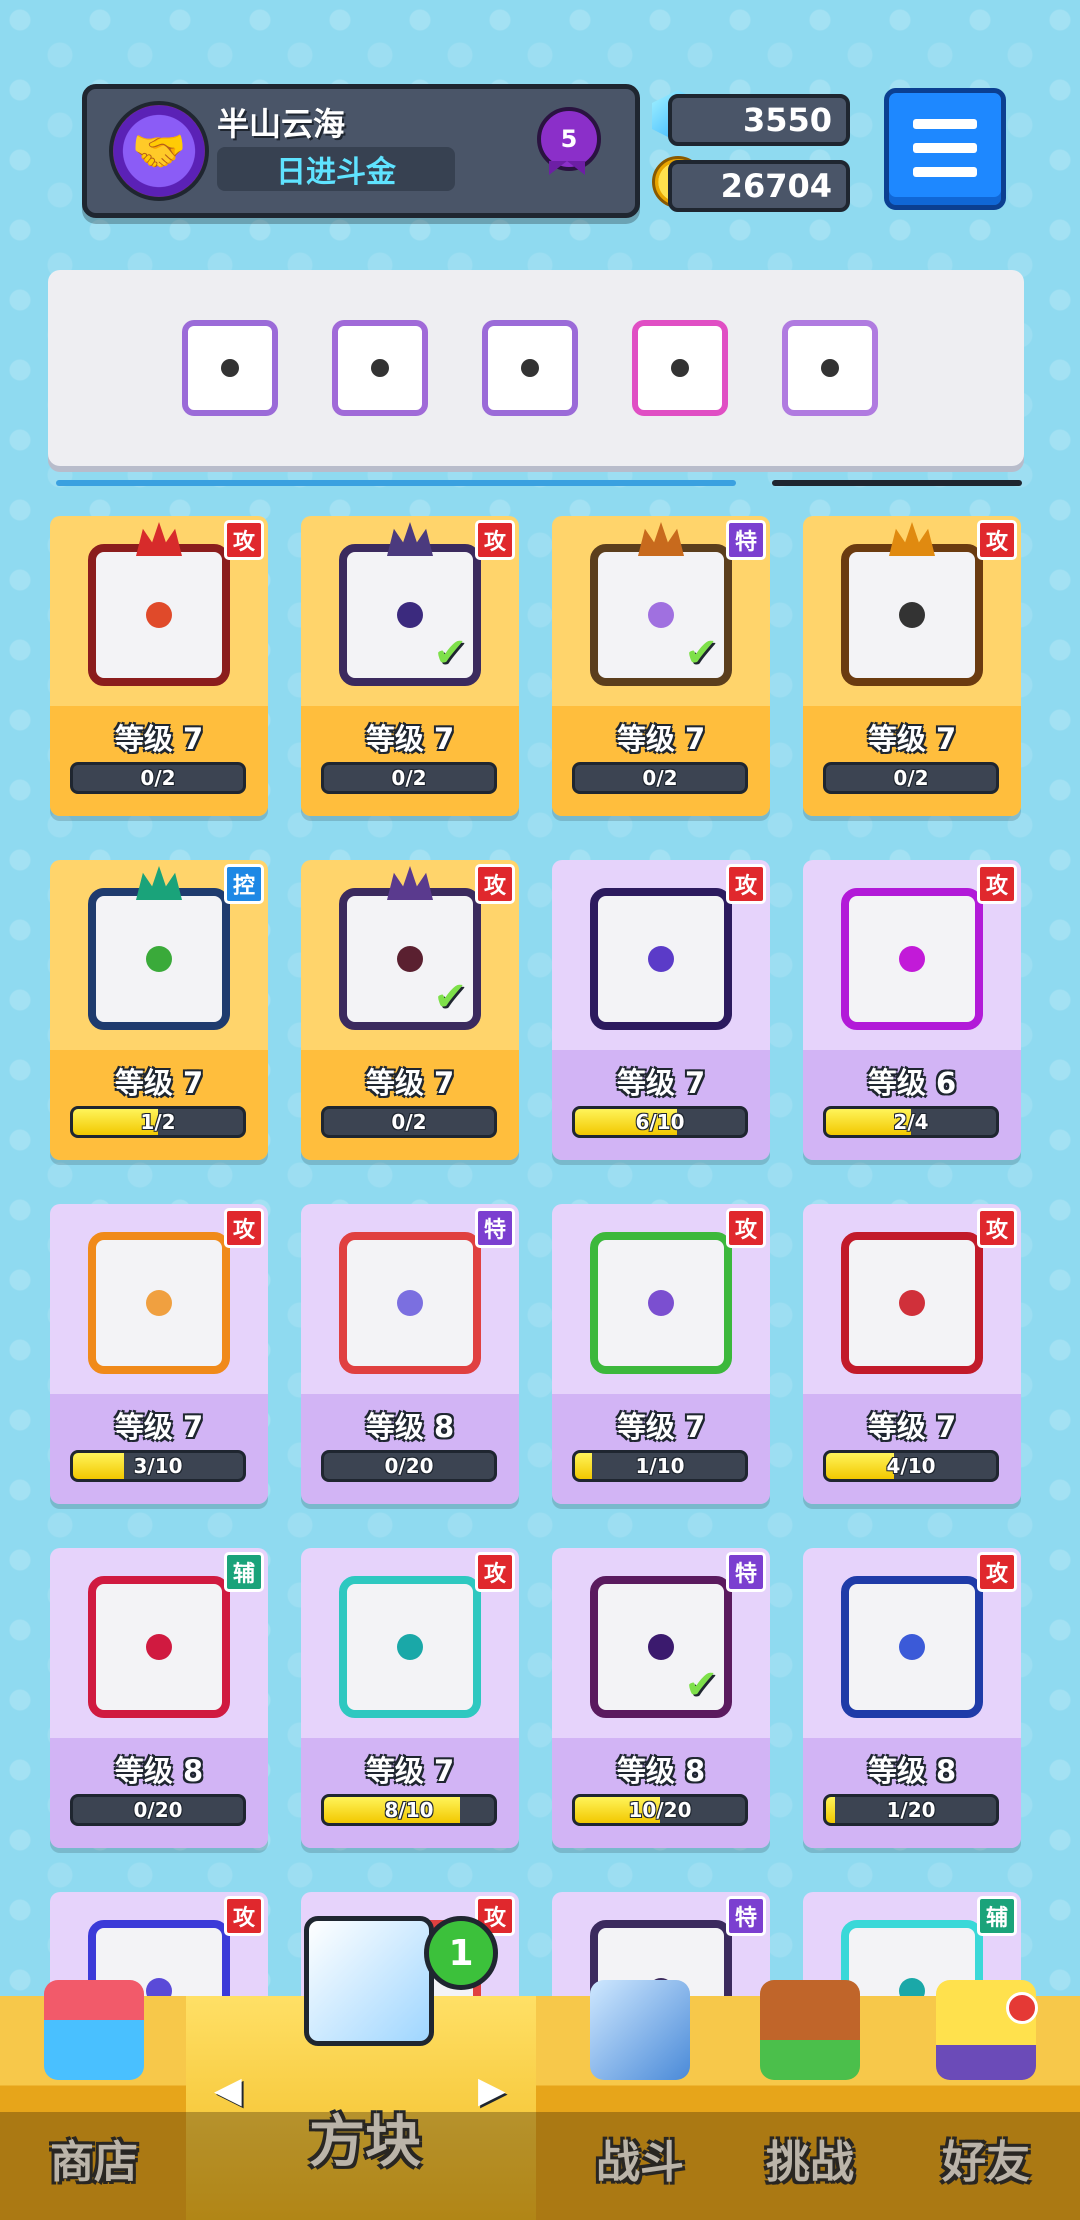 This screenshot has height=2220, width=1080. What do you see at coordinates (461, 1953) in the screenshot?
I see `dice-notification-badge: 1` at bounding box center [461, 1953].